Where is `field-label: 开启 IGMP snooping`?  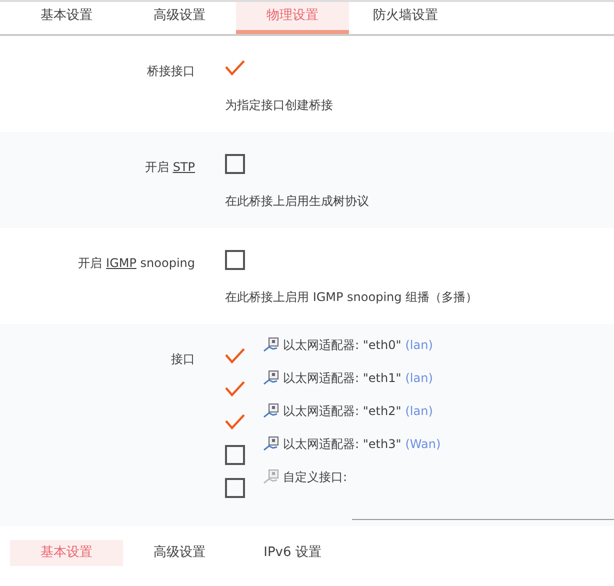 field-label: 开启 IGMP snooping is located at coordinates (136, 263).